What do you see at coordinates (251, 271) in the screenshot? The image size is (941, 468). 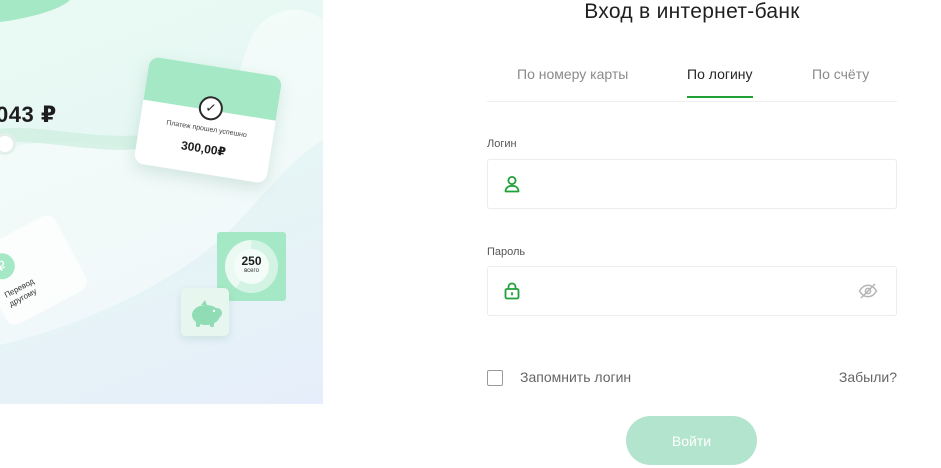 I see `stat-caption: всего` at bounding box center [251, 271].